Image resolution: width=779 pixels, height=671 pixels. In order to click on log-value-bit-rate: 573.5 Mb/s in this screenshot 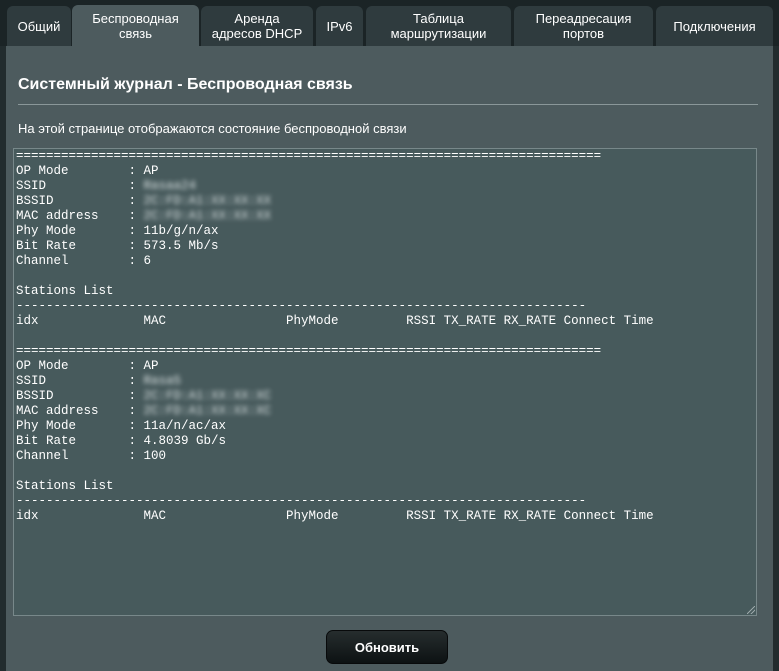, I will do `click(181, 246)`.